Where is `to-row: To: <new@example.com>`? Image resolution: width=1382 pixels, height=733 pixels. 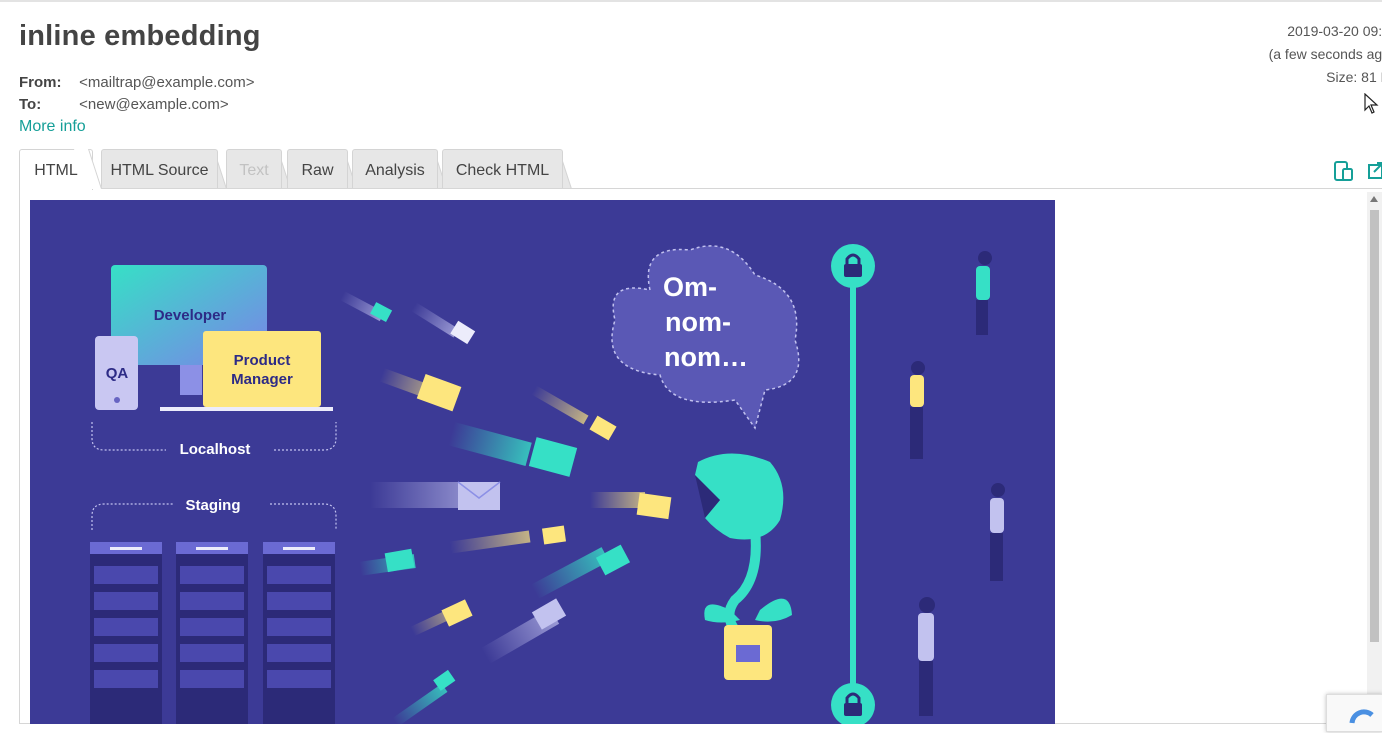 to-row: To: <new@example.com> is located at coordinates (124, 104).